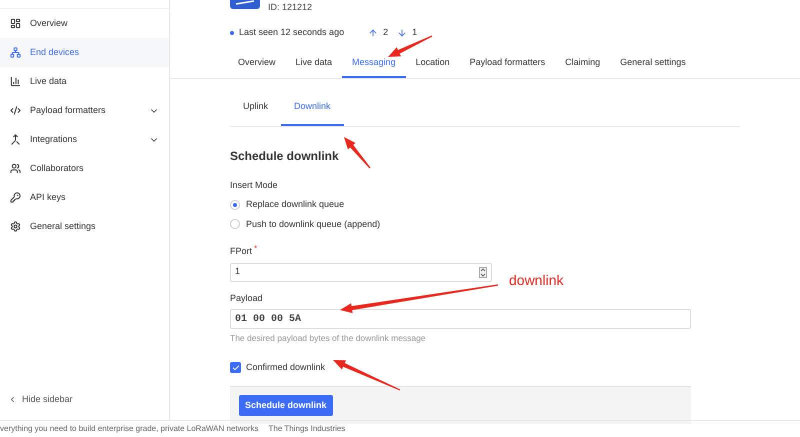  I want to click on tab: Uplink, so click(256, 113).